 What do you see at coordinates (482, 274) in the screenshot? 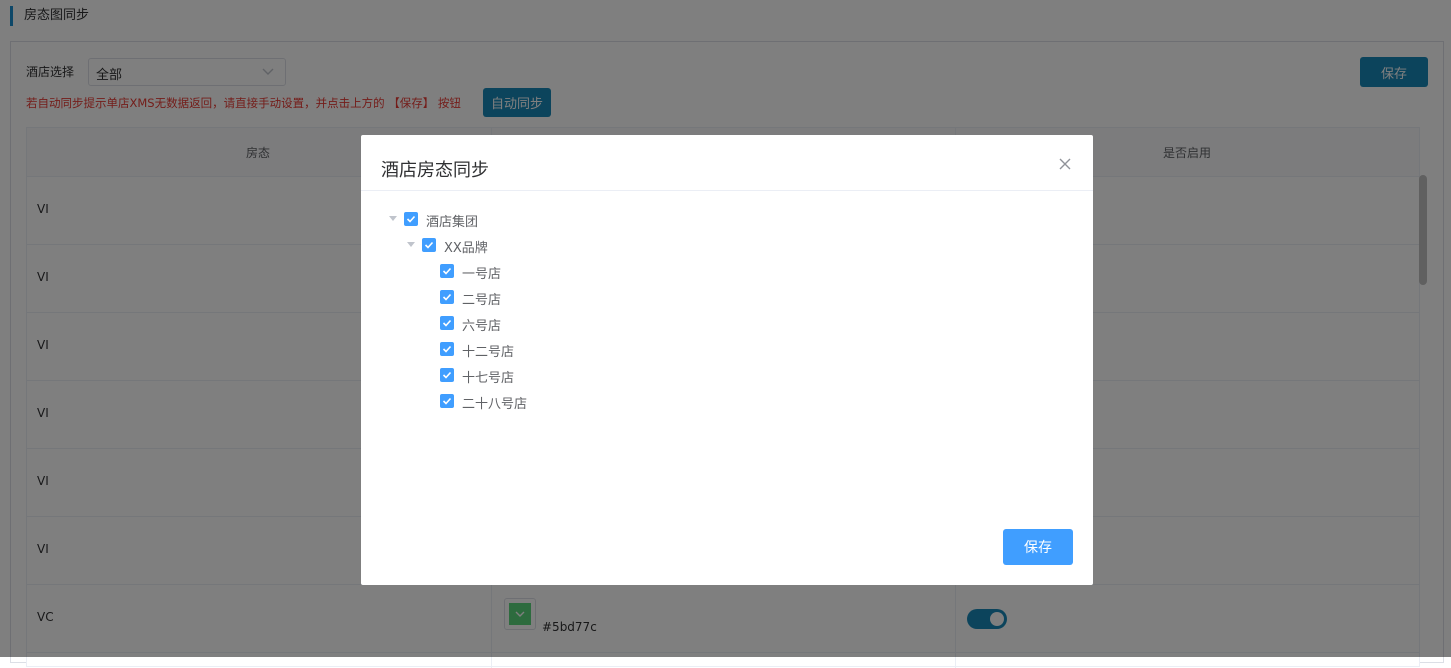
I see `tree-node-label: 一号店` at bounding box center [482, 274].